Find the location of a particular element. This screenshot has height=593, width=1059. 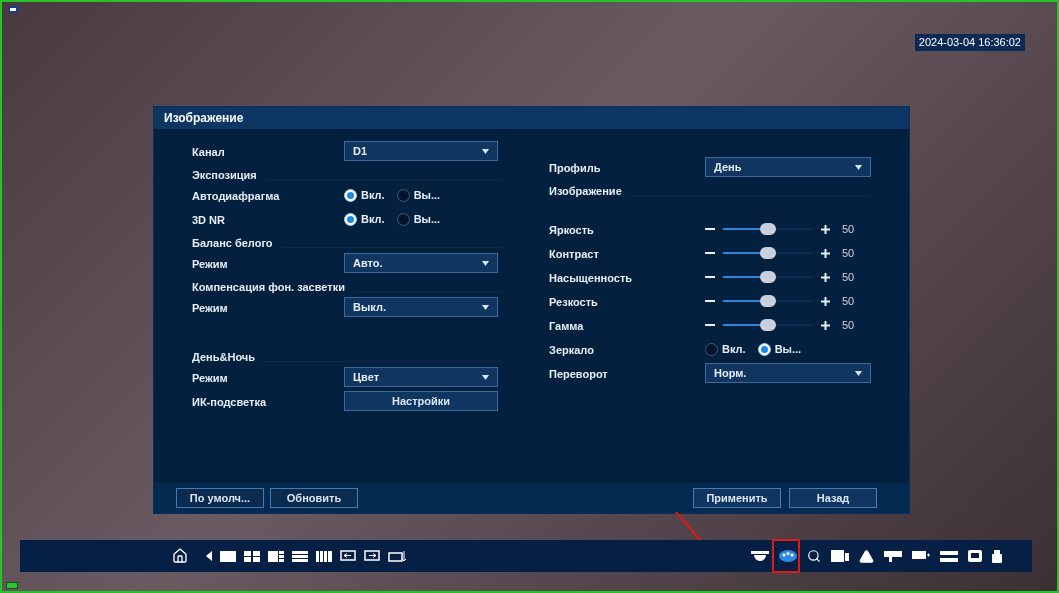

bullet-camera-icon is located at coordinates (893, 556).